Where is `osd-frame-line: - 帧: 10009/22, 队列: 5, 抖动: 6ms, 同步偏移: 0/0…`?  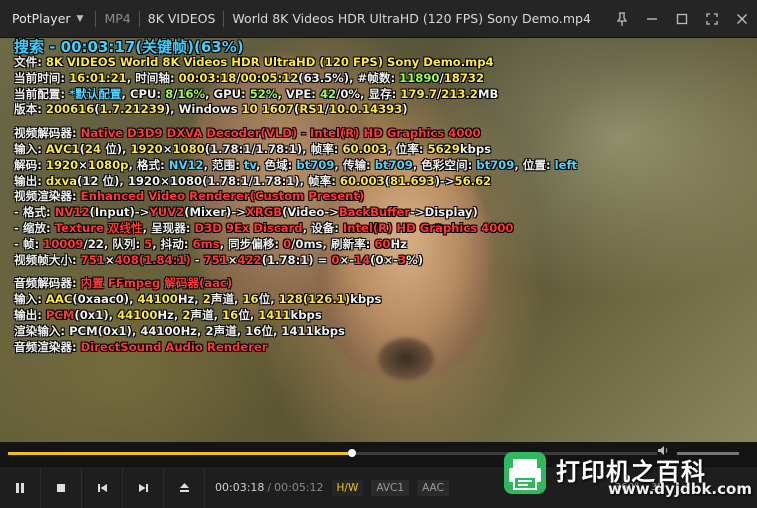 osd-frame-line: - 帧: 10009/22, 队列: 5, 抖动: 6ms, 同步偏移: 0/0… is located at coordinates (384, 245).